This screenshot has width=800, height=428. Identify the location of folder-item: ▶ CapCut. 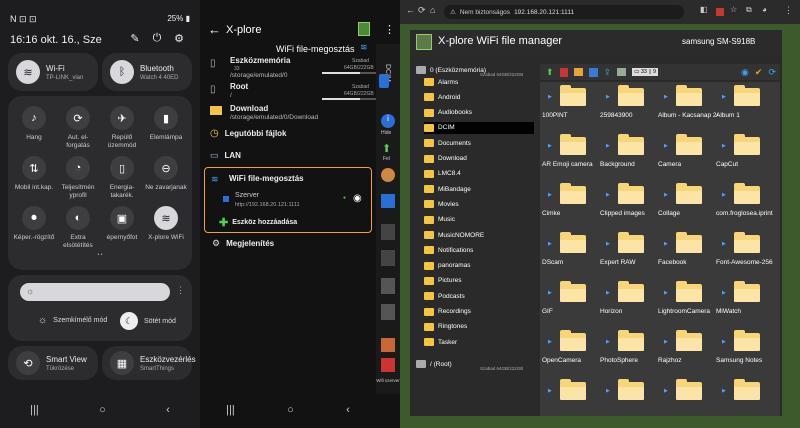
(746, 151).